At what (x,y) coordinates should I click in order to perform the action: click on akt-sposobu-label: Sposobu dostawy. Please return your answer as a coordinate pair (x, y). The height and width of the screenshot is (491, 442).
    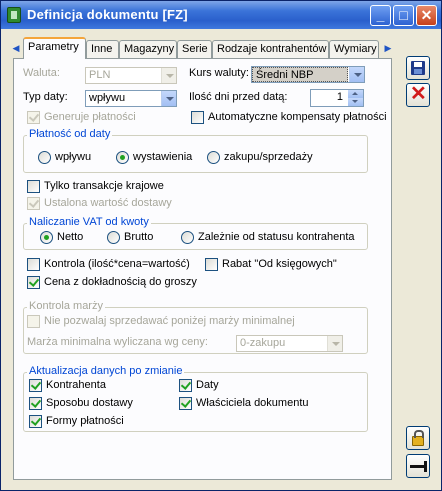
    Looking at the image, I should click on (89, 403).